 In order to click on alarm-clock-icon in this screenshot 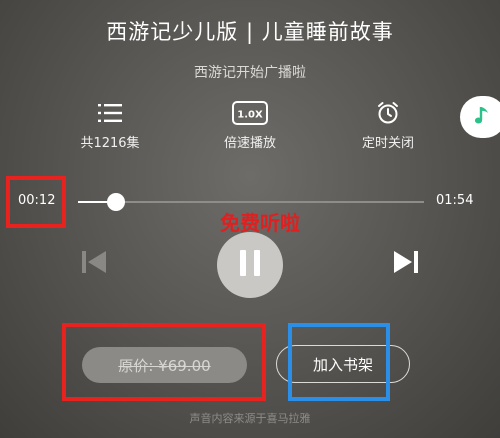, I will do `click(388, 113)`.